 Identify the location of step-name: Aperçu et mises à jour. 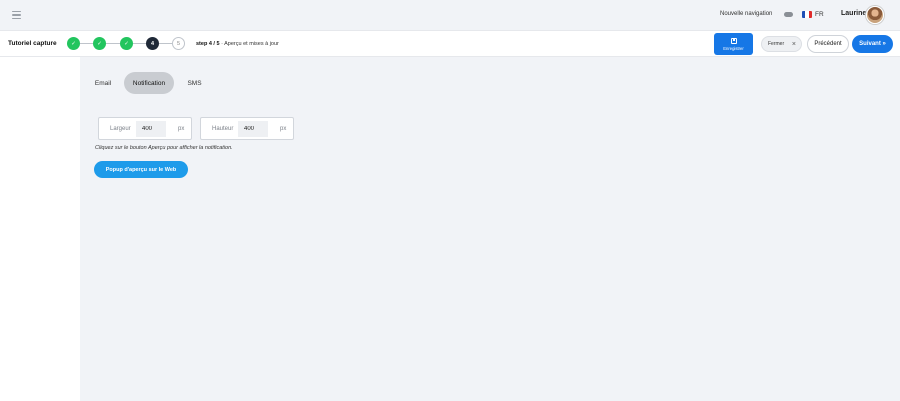
(251, 44).